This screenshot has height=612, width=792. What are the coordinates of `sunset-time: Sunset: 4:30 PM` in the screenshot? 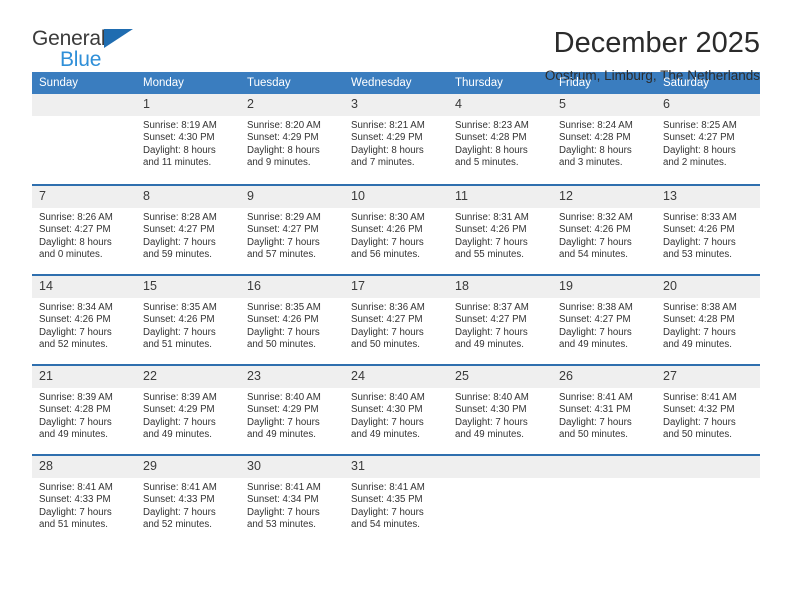 It's located at (179, 138).